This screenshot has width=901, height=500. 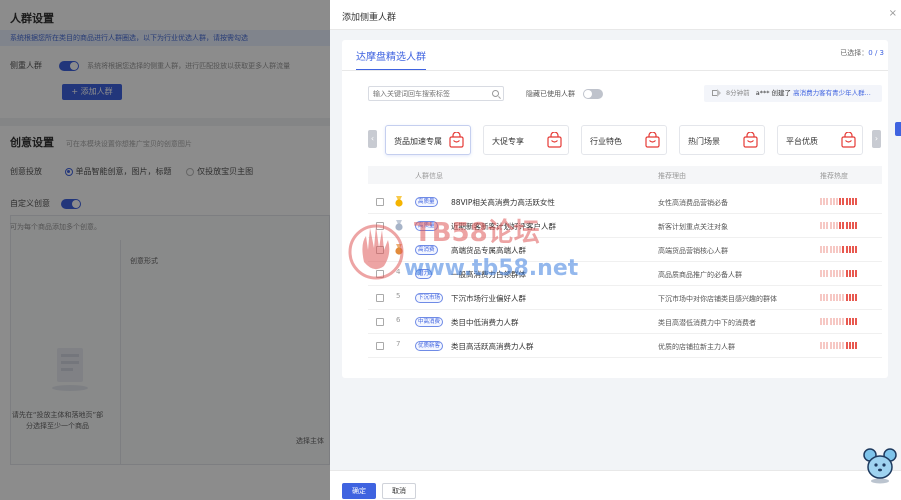 What do you see at coordinates (625, 298) in the screenshot?
I see `table-row: 5 下沉市场 下沉市场行业偏好人群 下沉市场中对你店铺类目感兴趣的群体` at bounding box center [625, 298].